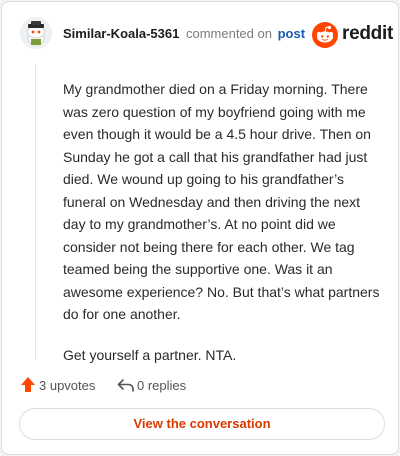 The width and height of the screenshot is (400, 456). I want to click on upvotes-count: 3 upvotes, so click(67, 385).